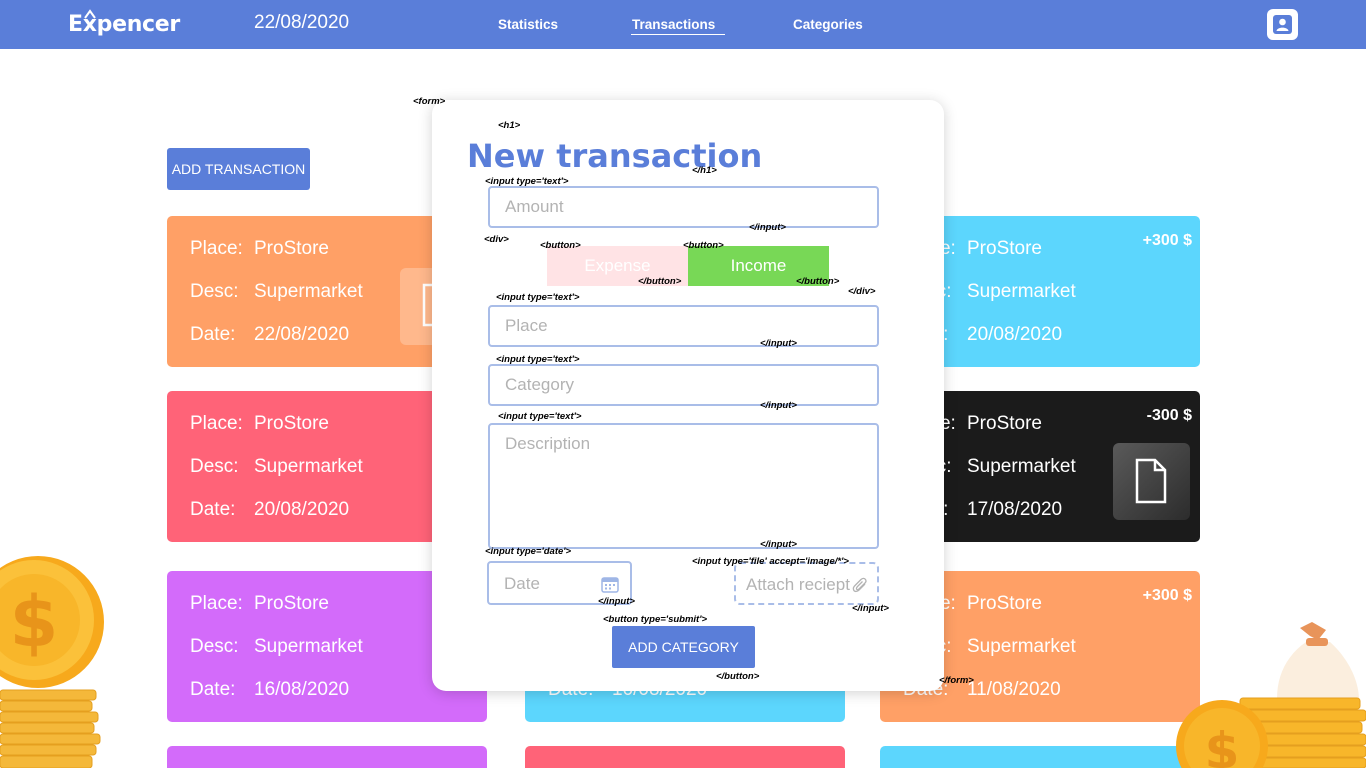 This screenshot has width=1366, height=768. I want to click on form-title: New transaction, so click(615, 156).